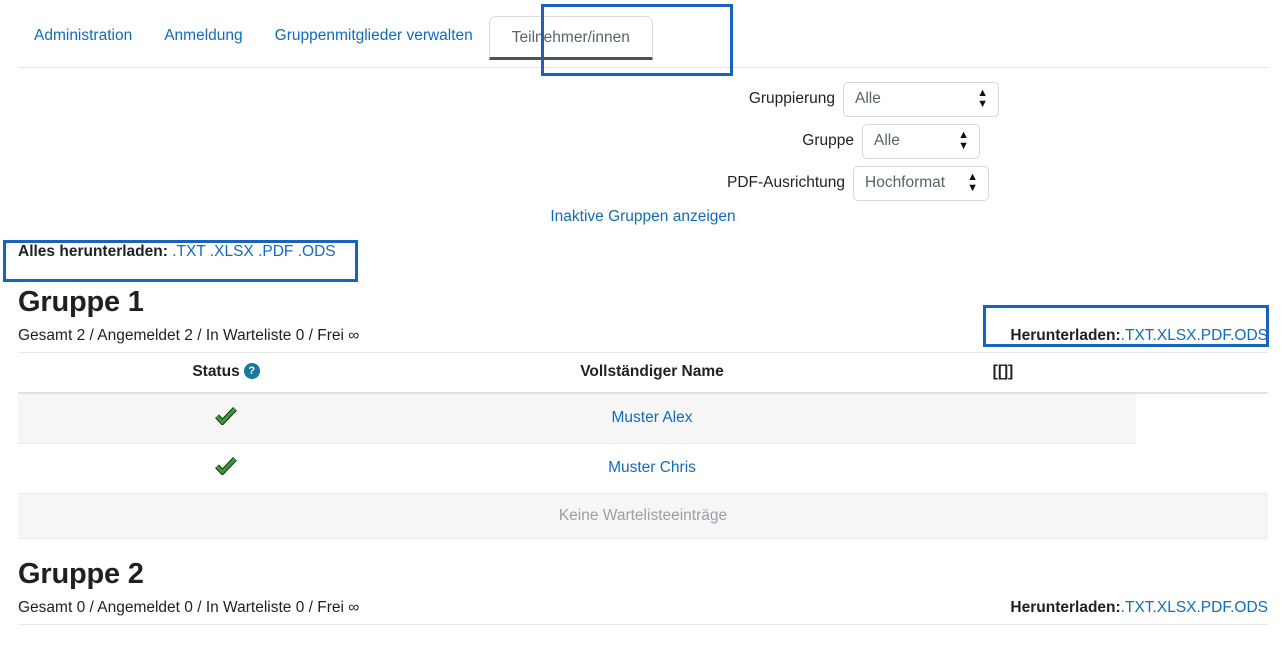 The height and width of the screenshot is (672, 1286). I want to click on label-gruppierung: Gruppierung, so click(791, 99).